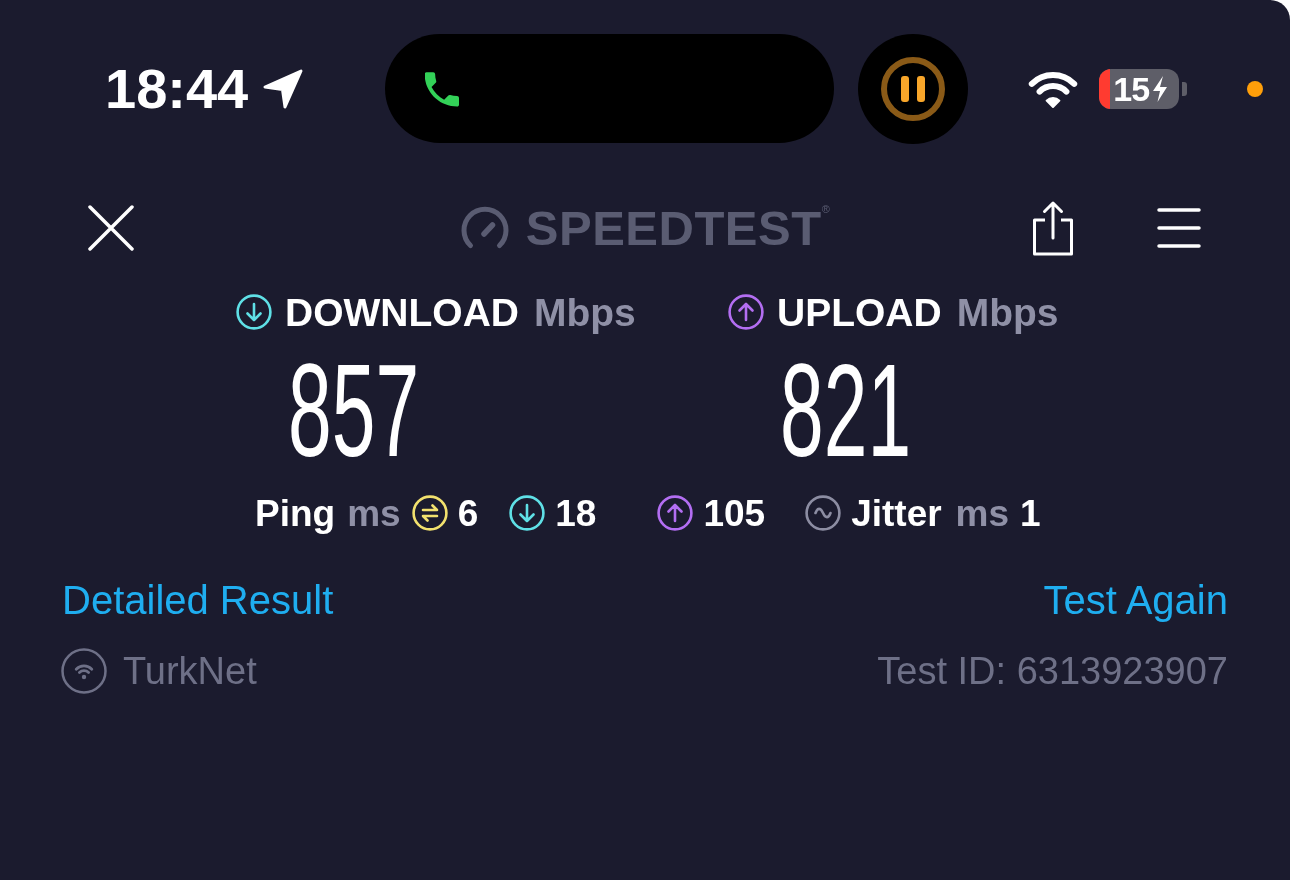 This screenshot has width=1290, height=880. What do you see at coordinates (484, 228) in the screenshot?
I see `gauge-icon` at bounding box center [484, 228].